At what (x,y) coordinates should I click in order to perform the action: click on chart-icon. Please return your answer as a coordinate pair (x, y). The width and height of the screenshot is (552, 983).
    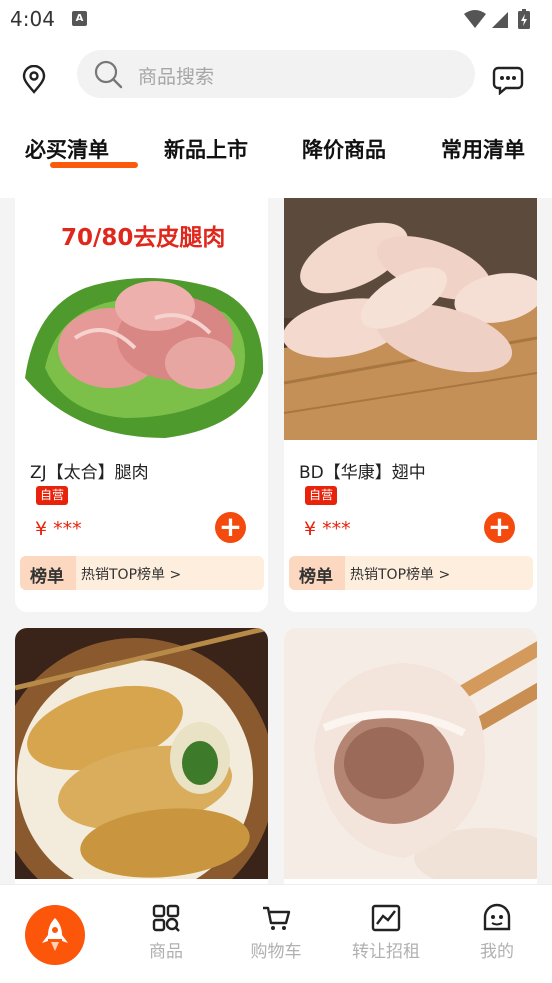
    Looking at the image, I should click on (386, 918).